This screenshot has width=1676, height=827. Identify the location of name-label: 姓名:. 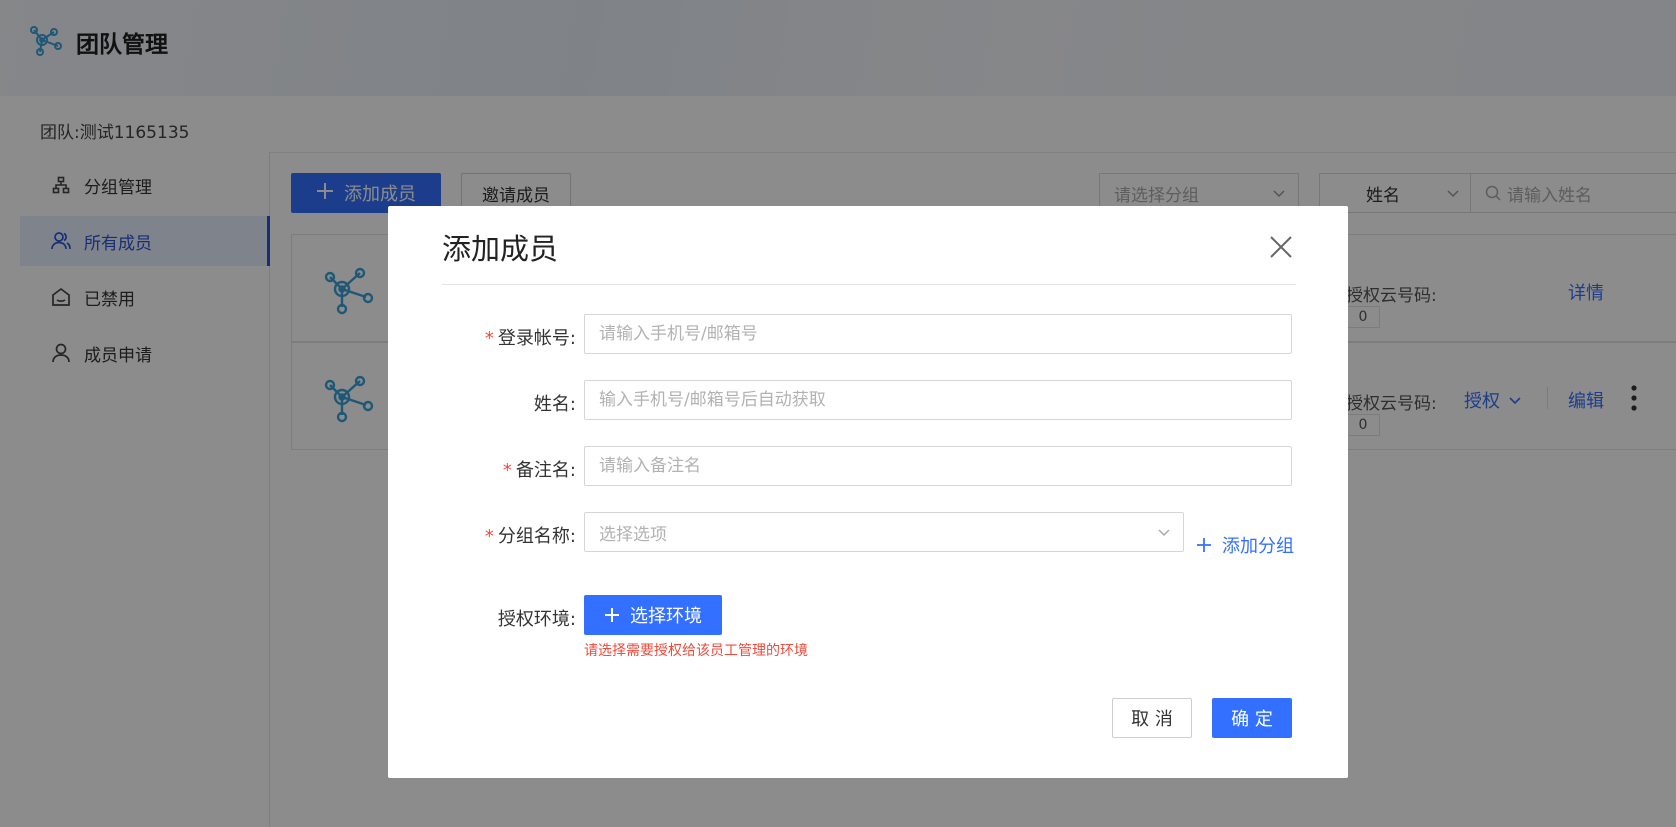
(555, 403).